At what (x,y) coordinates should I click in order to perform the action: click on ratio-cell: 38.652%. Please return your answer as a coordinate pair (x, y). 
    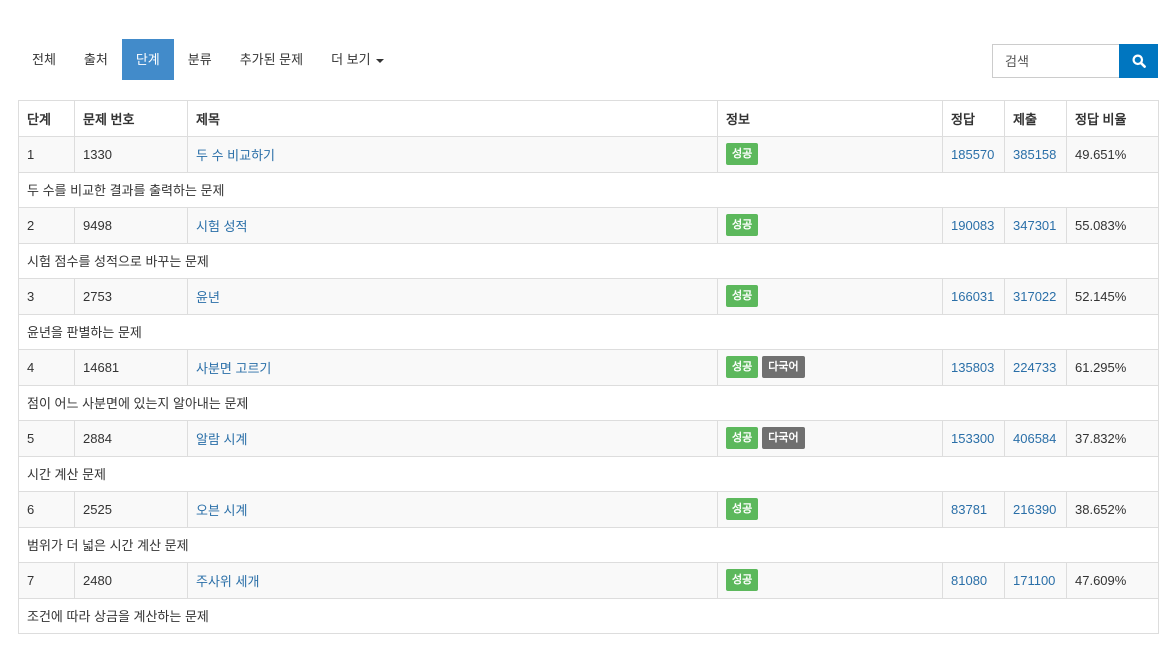
    Looking at the image, I should click on (1112, 509).